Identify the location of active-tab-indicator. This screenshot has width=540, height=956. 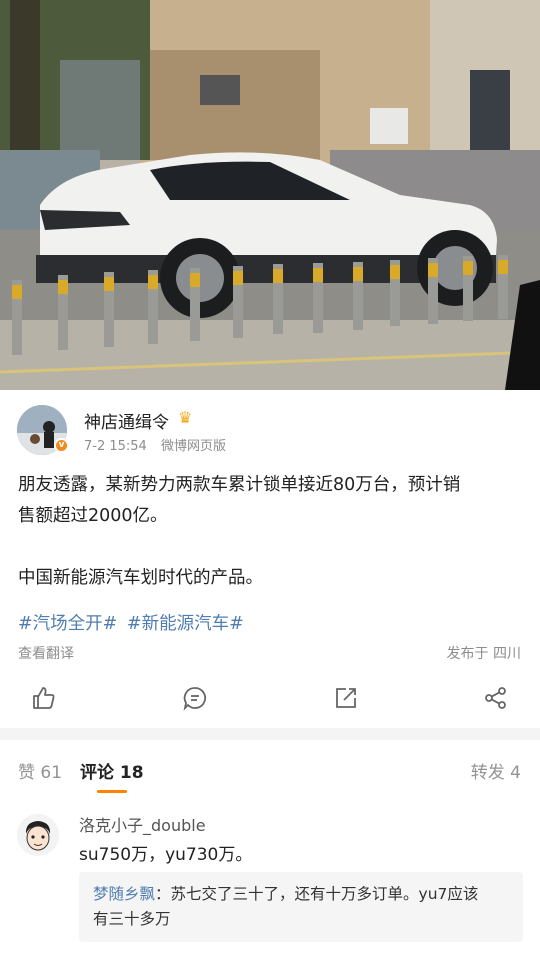
(112, 791).